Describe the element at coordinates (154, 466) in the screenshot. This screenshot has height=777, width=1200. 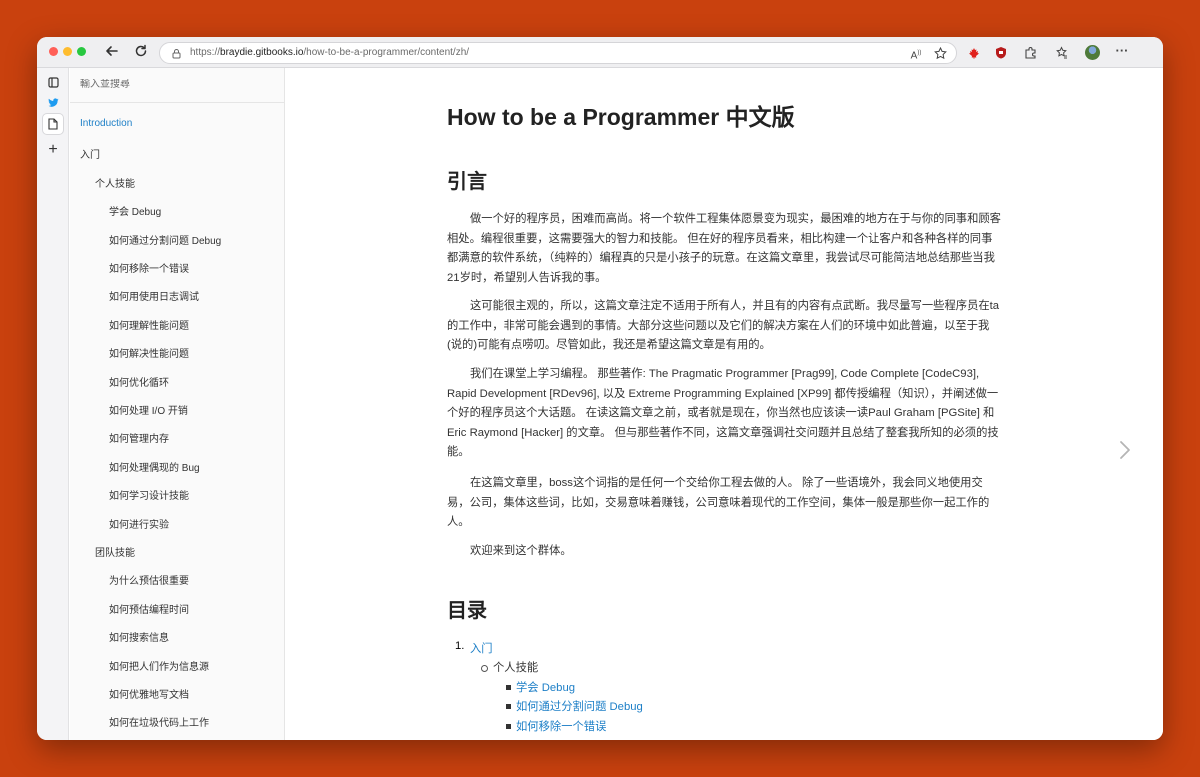
I see `sidebar-item: 如何处理偶现的 Bug` at that location.